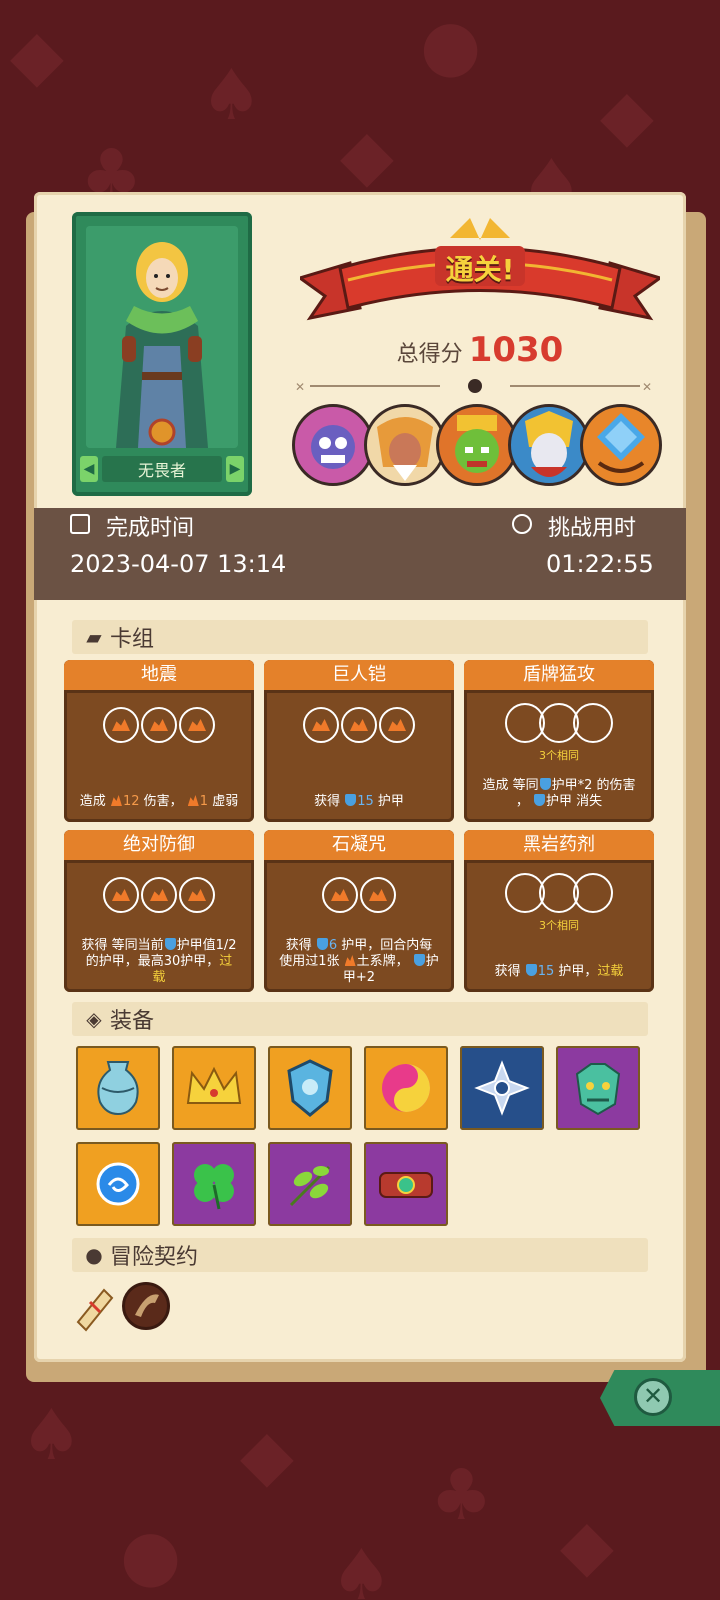 This screenshot has width=720, height=1600. Describe the element at coordinates (150, 528) in the screenshot. I see `complete-time-label: 完成时间` at that location.